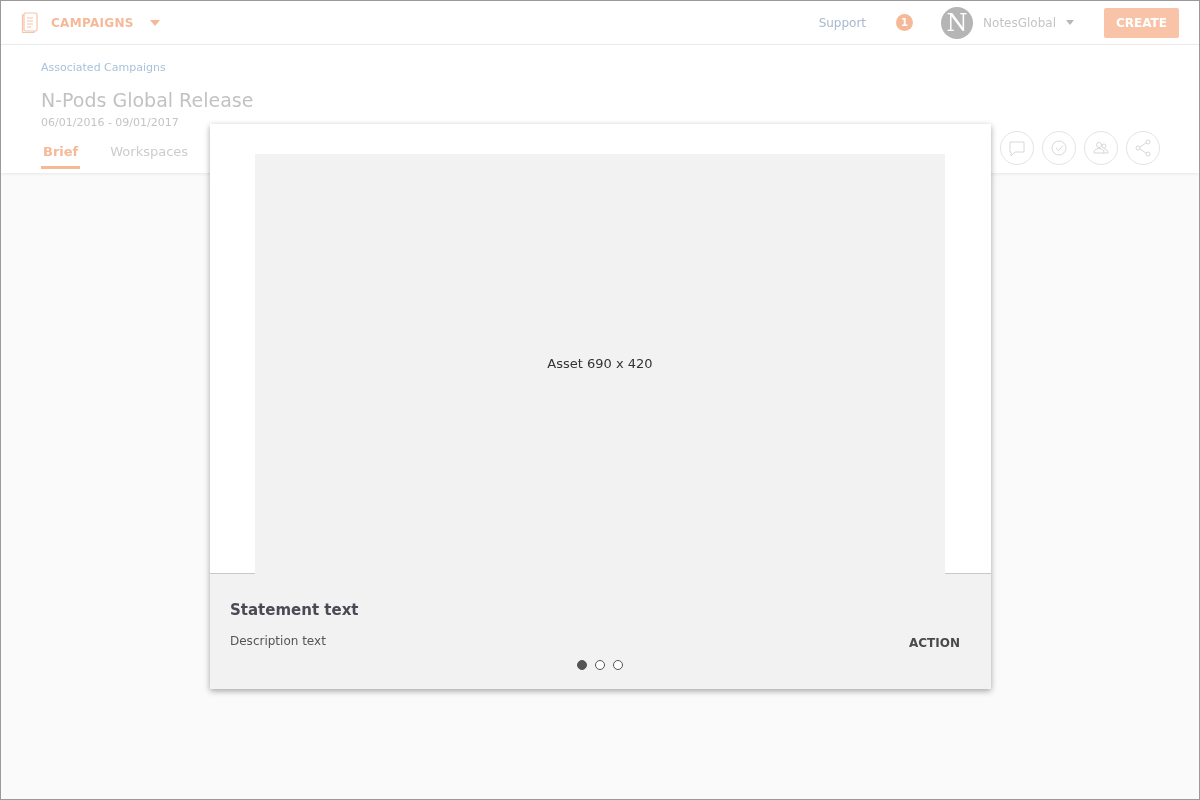  What do you see at coordinates (148, 100) in the screenshot?
I see `page-title: N-Pods Global Release` at bounding box center [148, 100].